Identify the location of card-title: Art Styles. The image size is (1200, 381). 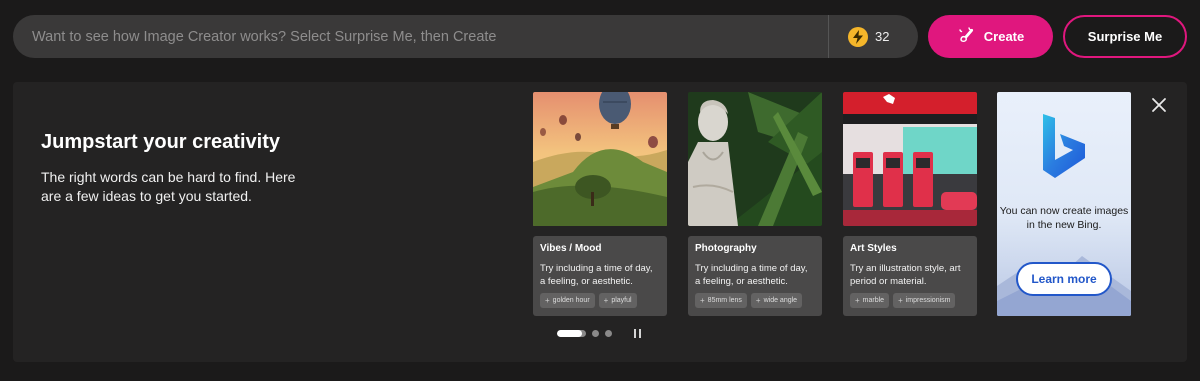
(873, 248).